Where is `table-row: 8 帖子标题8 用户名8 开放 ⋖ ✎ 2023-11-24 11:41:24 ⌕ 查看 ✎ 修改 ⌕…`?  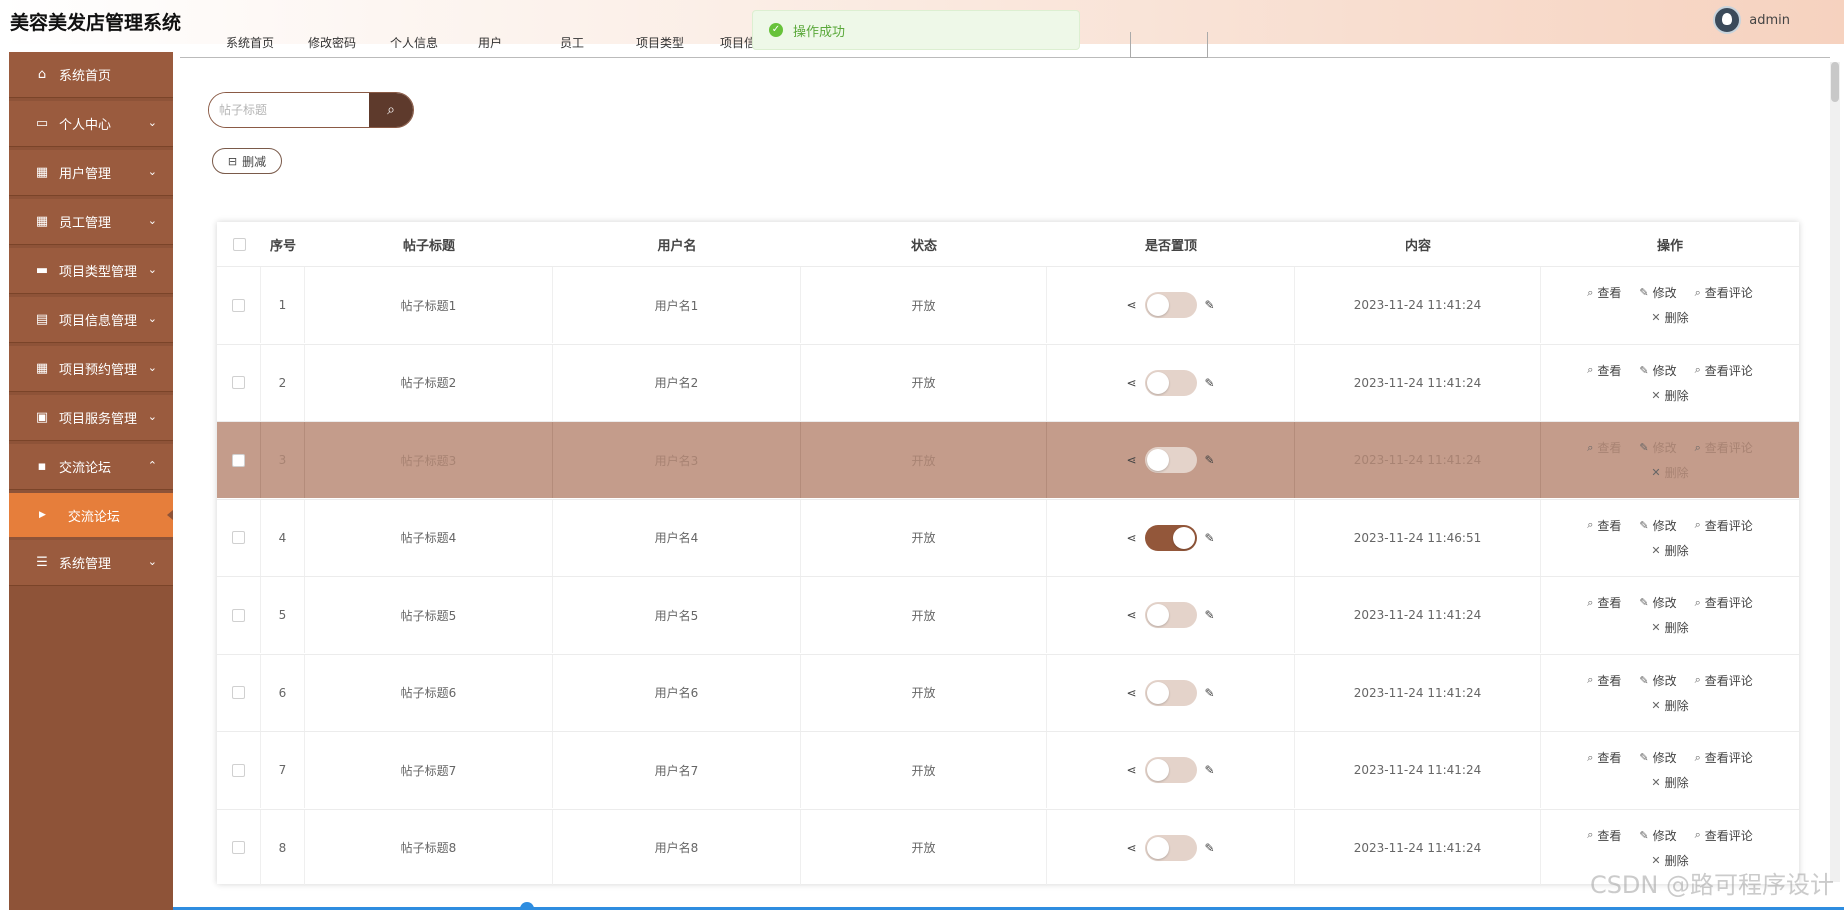
table-row: 8 帖子标题8 用户名8 开放 ⋖ ✎ 2023-11-24 11:41:24 ⌕ 查看 ✎ 修改 ⌕… is located at coordinates (1008, 847).